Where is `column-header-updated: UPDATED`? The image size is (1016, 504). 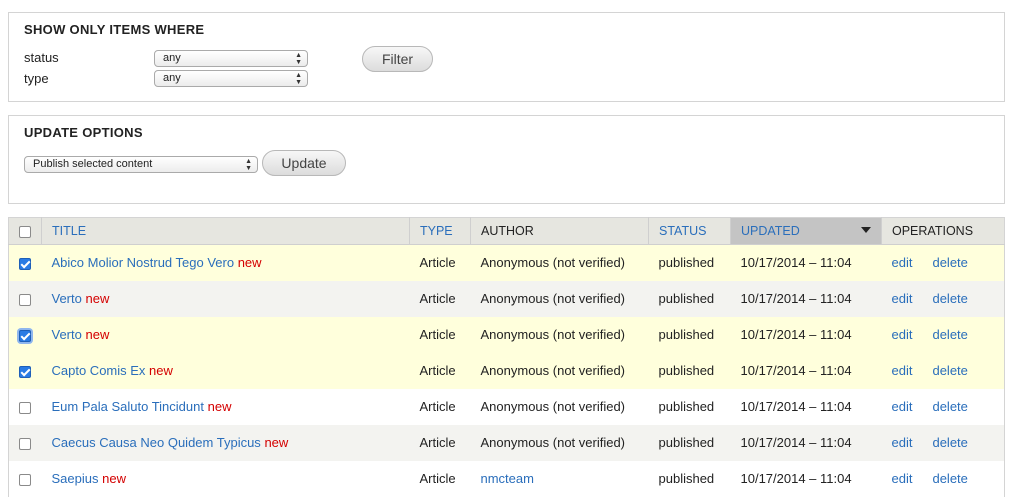 column-header-updated: UPDATED is located at coordinates (806, 231).